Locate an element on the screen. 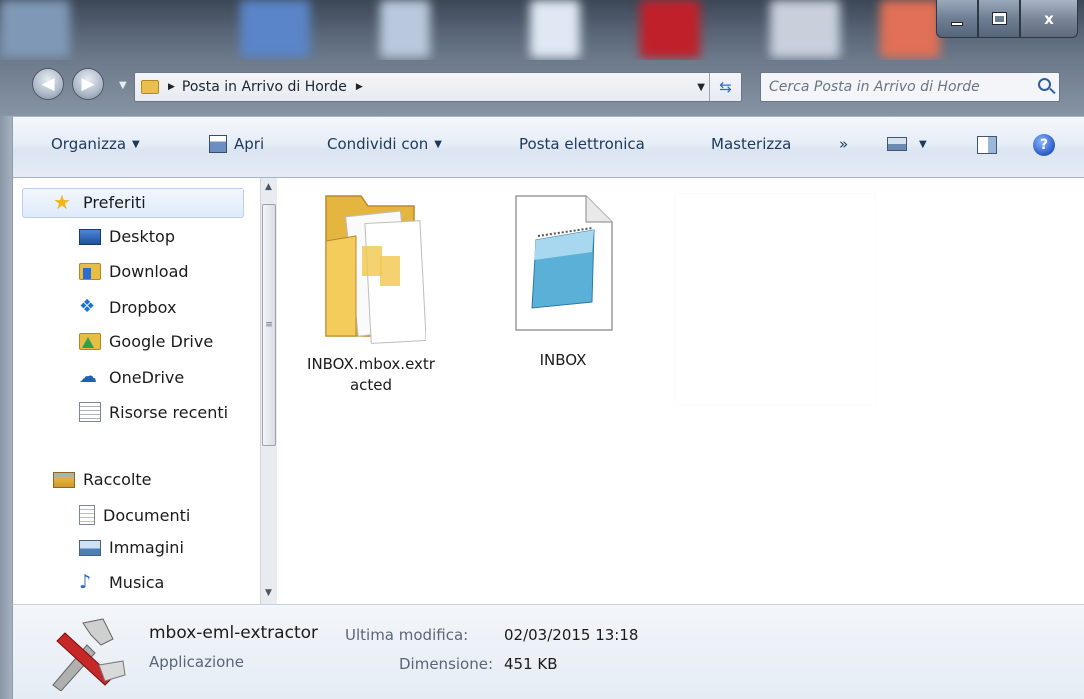  share-label: Condividi con is located at coordinates (378, 144).